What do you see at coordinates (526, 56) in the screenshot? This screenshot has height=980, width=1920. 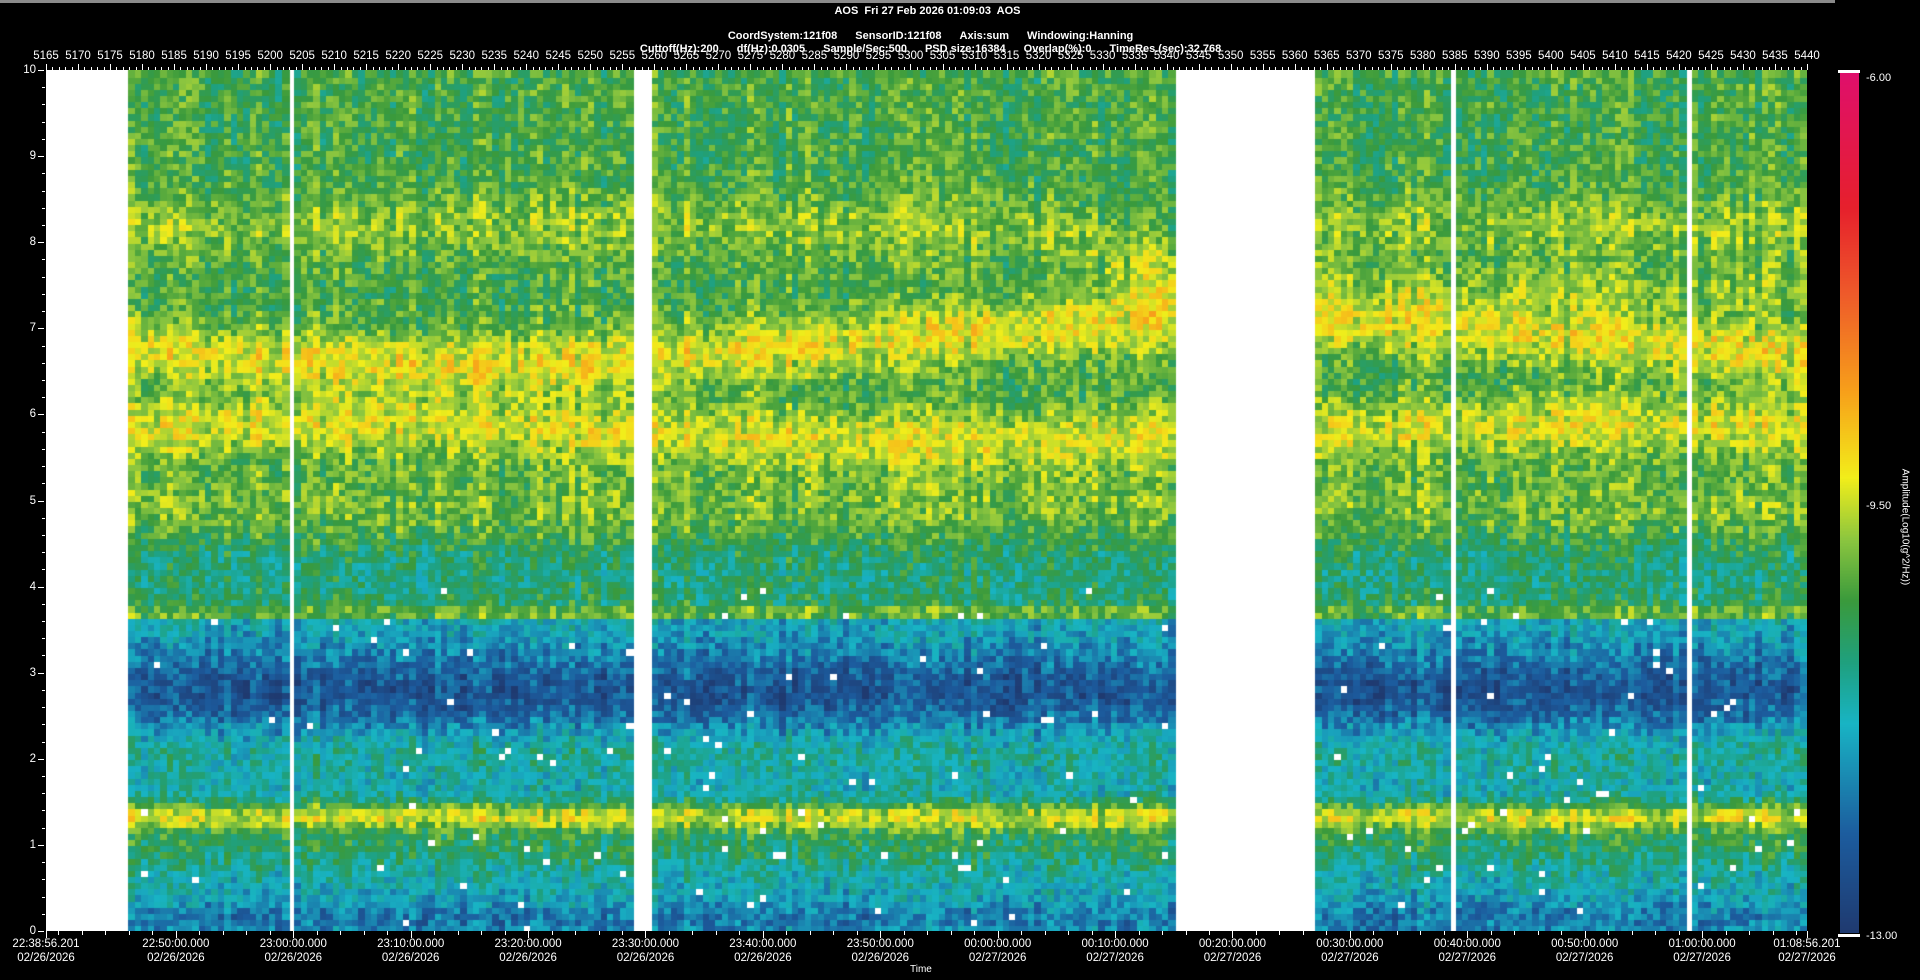 I see `x-tick-label: 5240` at bounding box center [526, 56].